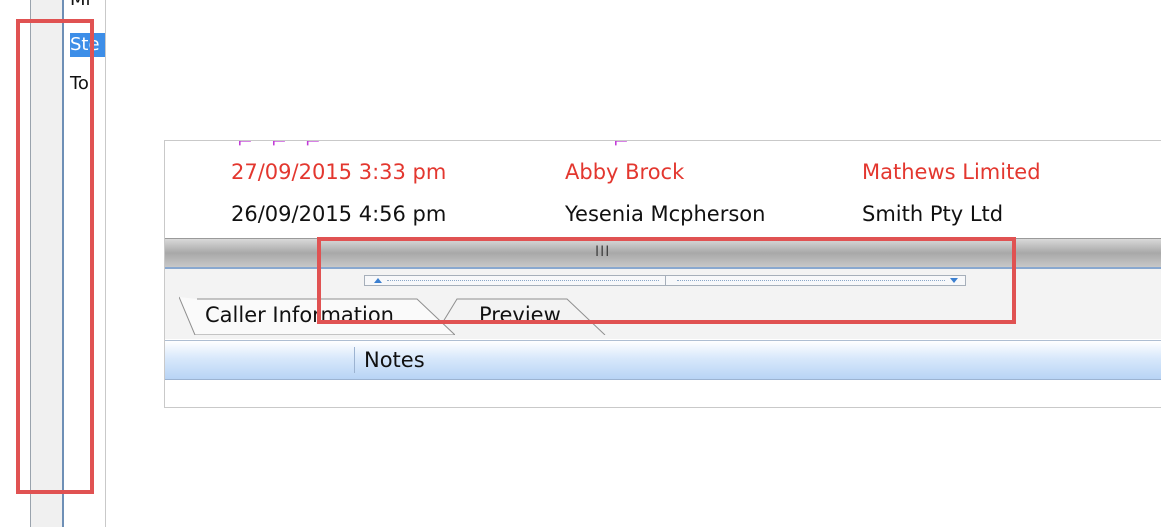 The height and width of the screenshot is (527, 1161). I want to click on clipped-row-text: ⌐, so click(624, 146).